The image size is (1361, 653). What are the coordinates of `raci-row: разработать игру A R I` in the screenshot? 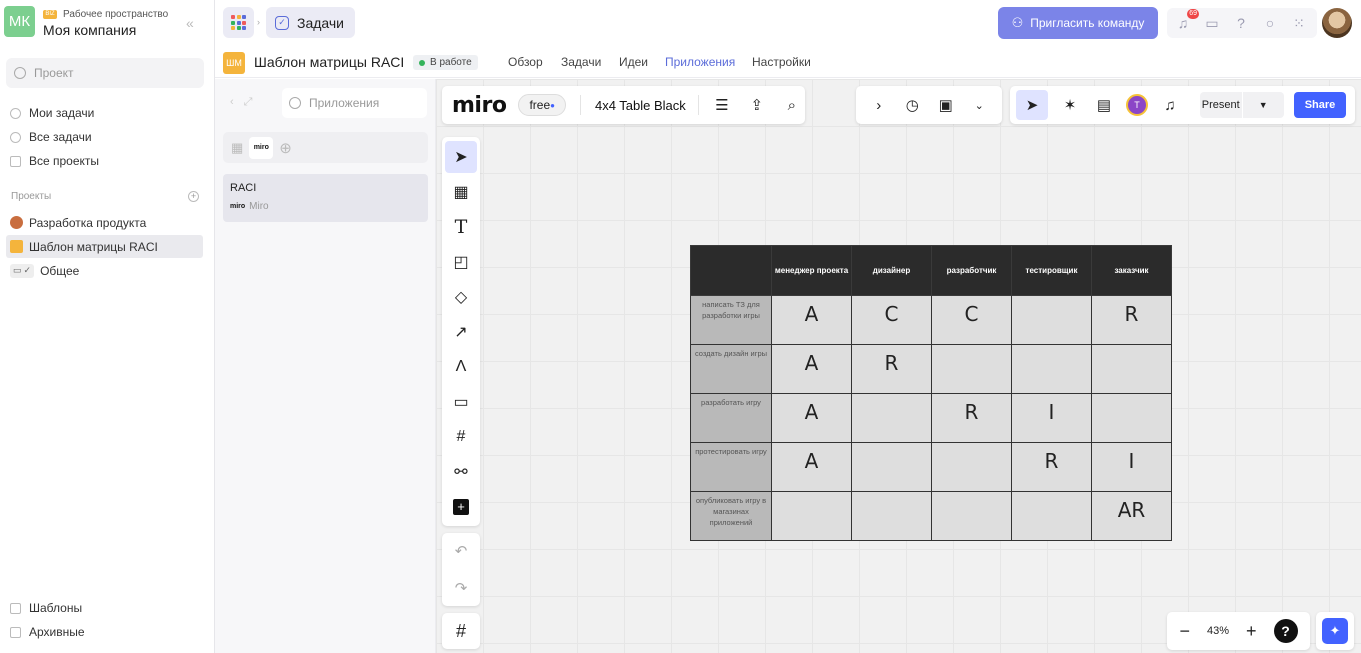 It's located at (931, 418).